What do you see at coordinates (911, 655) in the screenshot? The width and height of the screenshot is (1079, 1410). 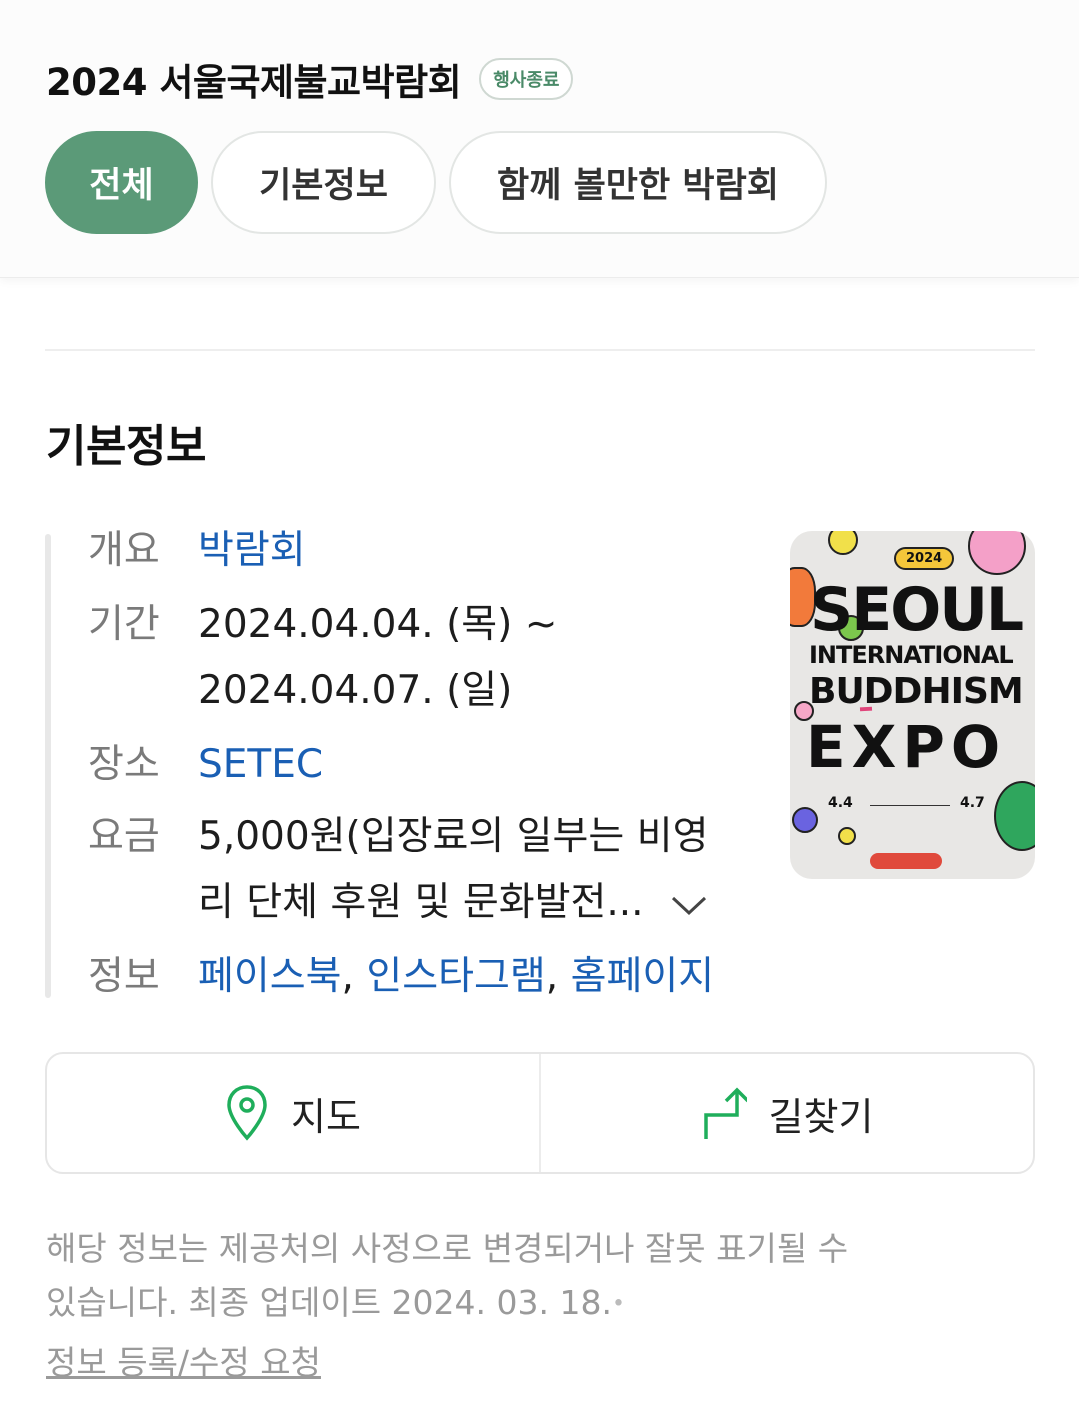 I see `poster-title-international: INTERNATIONAL` at bounding box center [911, 655].